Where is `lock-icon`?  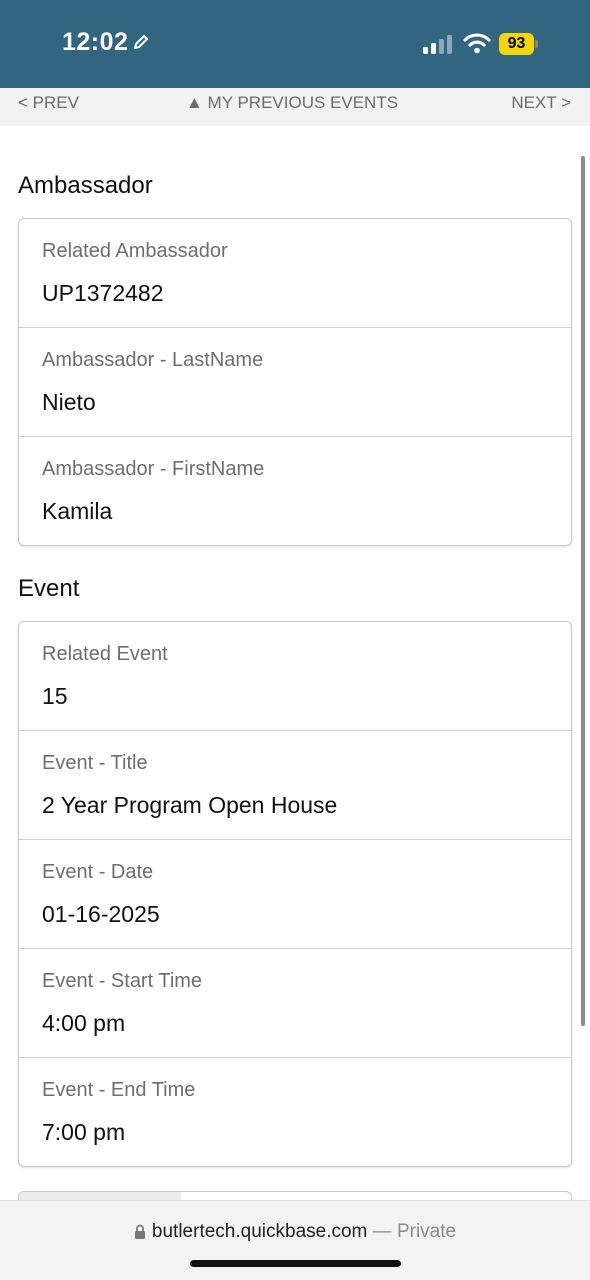
lock-icon is located at coordinates (139, 1231).